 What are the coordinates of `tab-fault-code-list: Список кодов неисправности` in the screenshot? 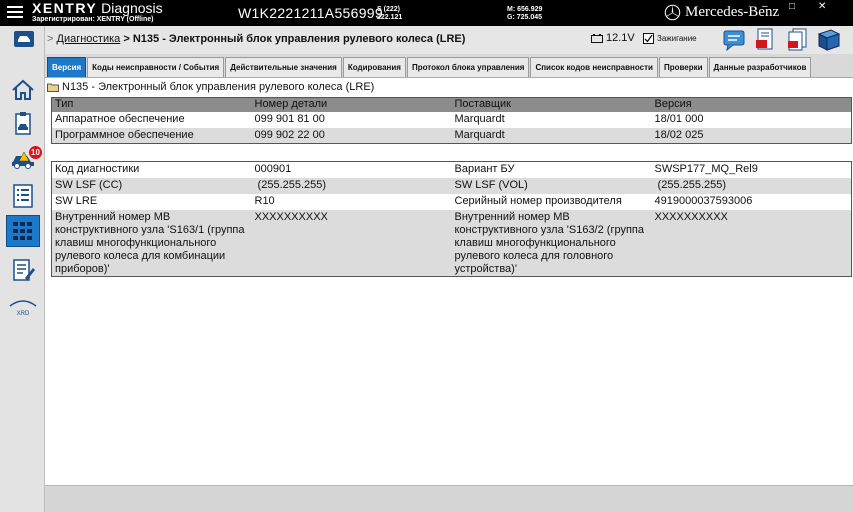 It's located at (594, 67).